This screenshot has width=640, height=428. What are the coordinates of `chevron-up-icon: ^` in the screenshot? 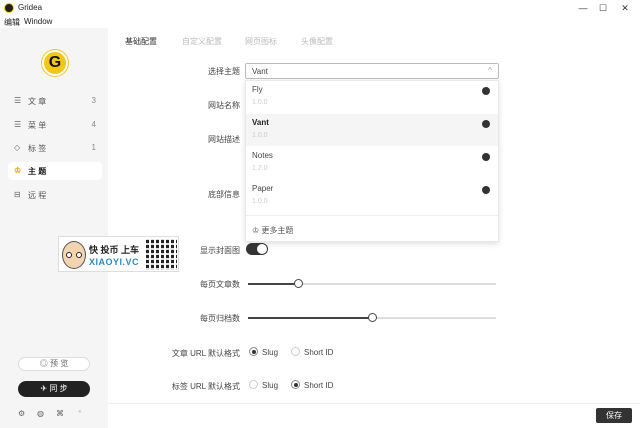 It's located at (490, 70).